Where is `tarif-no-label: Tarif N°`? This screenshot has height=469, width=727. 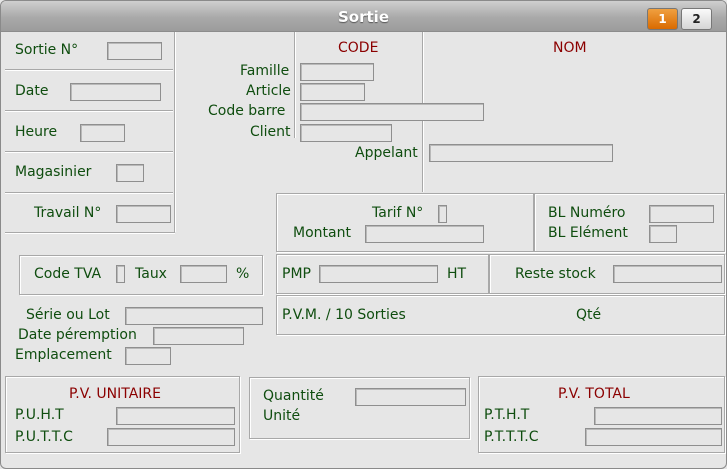
tarif-no-label: Tarif N° is located at coordinates (398, 213).